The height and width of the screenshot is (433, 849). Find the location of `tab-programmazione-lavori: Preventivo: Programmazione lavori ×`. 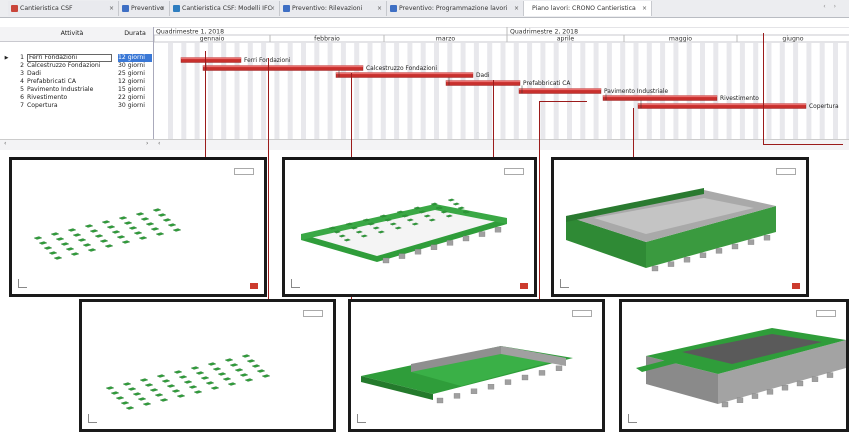

tab-programmazione-lavori: Preventivo: Programmazione lavori × is located at coordinates (455, 8).